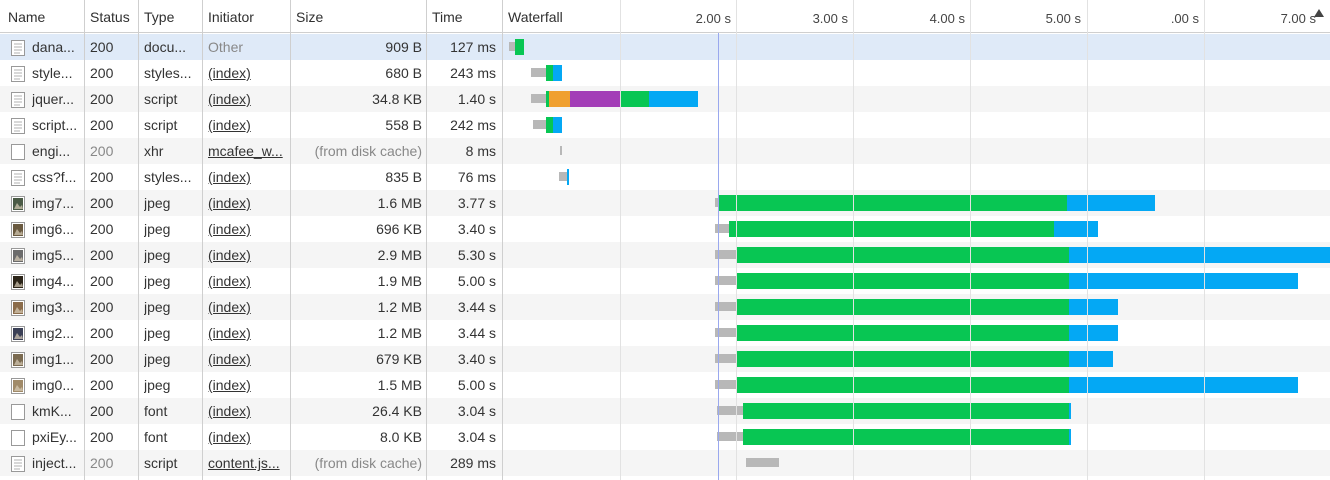 Image resolution: width=1330 pixels, height=480 pixels. Describe the element at coordinates (226, 47) in the screenshot. I see `request-initiator: Other` at that location.